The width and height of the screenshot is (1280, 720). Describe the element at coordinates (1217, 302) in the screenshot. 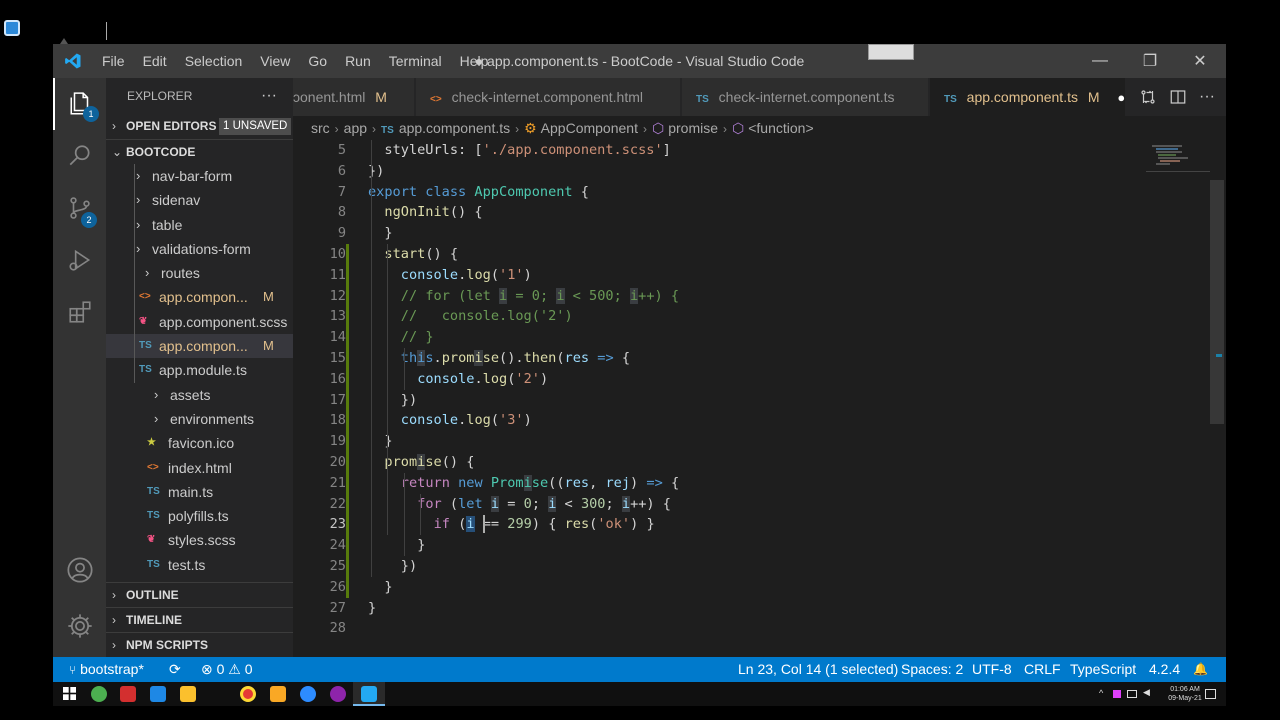

I see `editor-scrollbar-thumb` at that location.